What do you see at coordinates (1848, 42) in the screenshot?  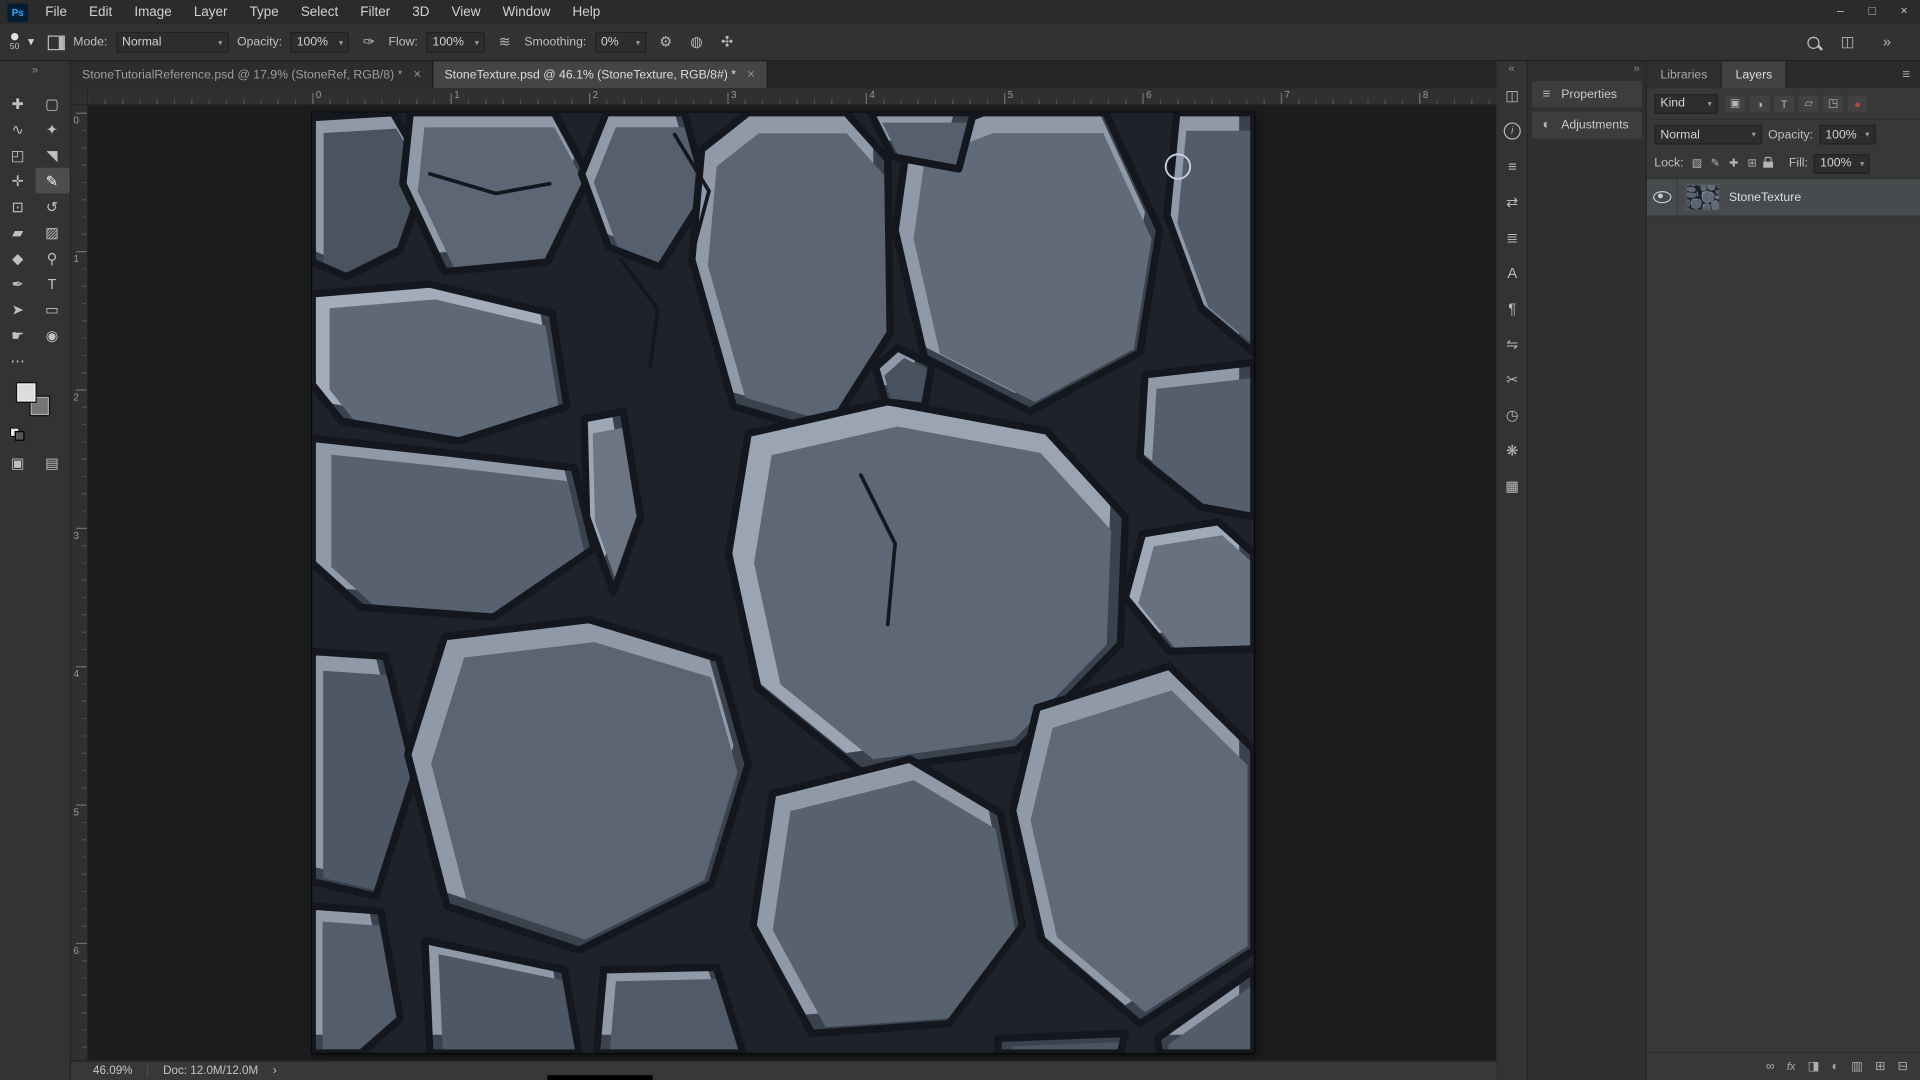 I see `workspace-switcher-icon: ◫` at bounding box center [1848, 42].